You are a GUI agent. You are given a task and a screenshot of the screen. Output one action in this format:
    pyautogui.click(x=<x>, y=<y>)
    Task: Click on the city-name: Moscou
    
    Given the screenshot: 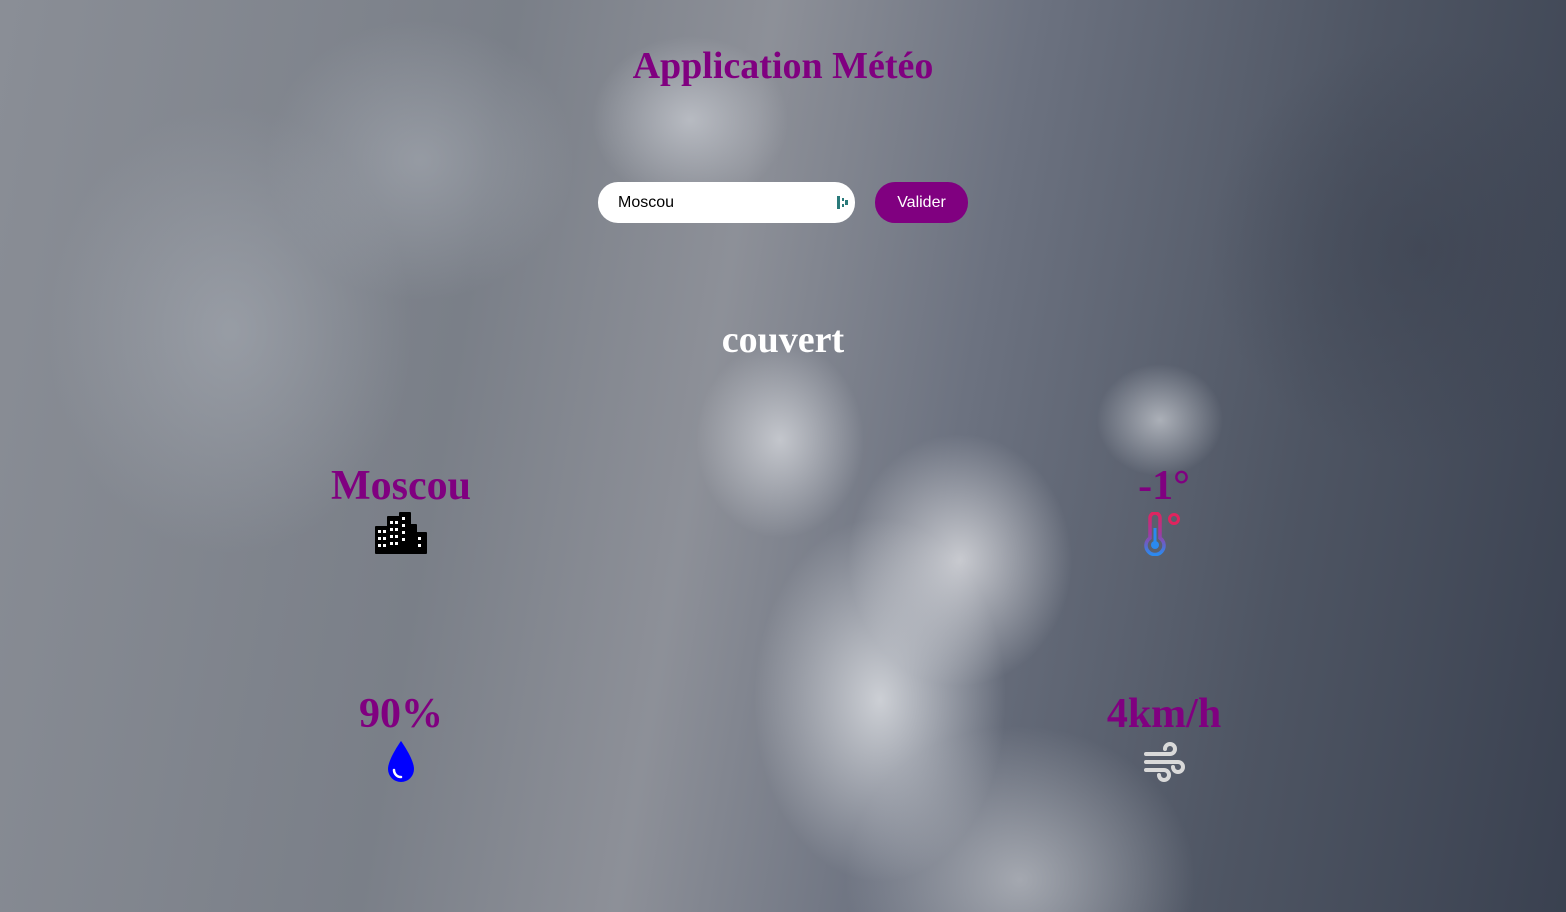 What is the action you would take?
    pyautogui.click(x=401, y=486)
    